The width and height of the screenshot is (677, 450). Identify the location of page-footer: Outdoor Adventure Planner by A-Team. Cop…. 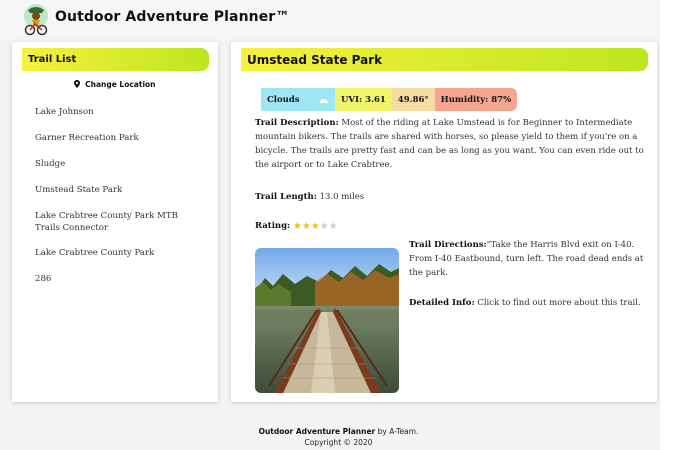
(338, 437).